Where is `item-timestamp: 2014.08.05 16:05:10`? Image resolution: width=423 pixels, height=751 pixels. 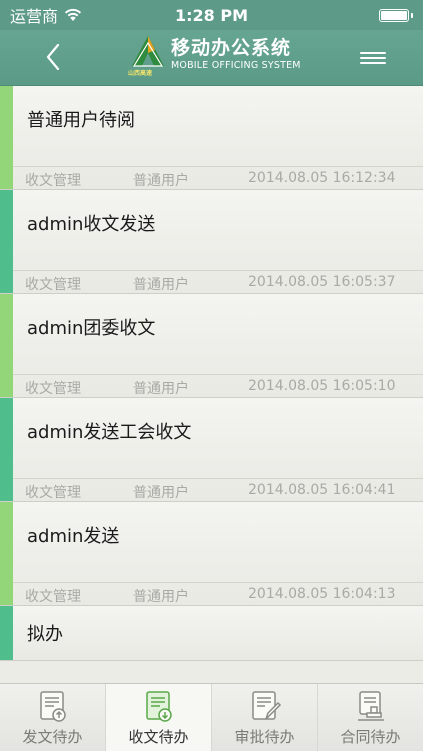 item-timestamp: 2014.08.05 16:05:10 is located at coordinates (322, 386).